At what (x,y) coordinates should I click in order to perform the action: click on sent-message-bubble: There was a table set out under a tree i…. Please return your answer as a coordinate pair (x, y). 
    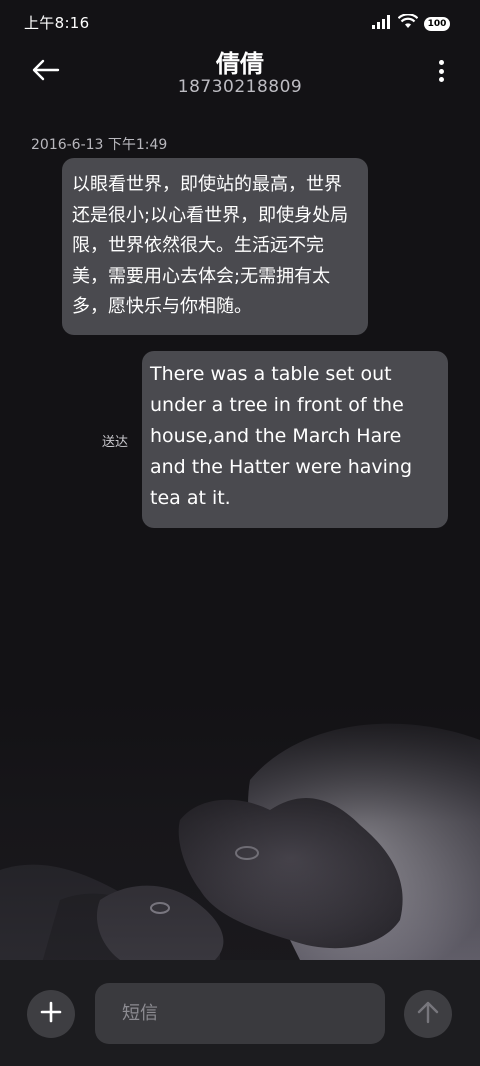
    Looking at the image, I should click on (295, 439).